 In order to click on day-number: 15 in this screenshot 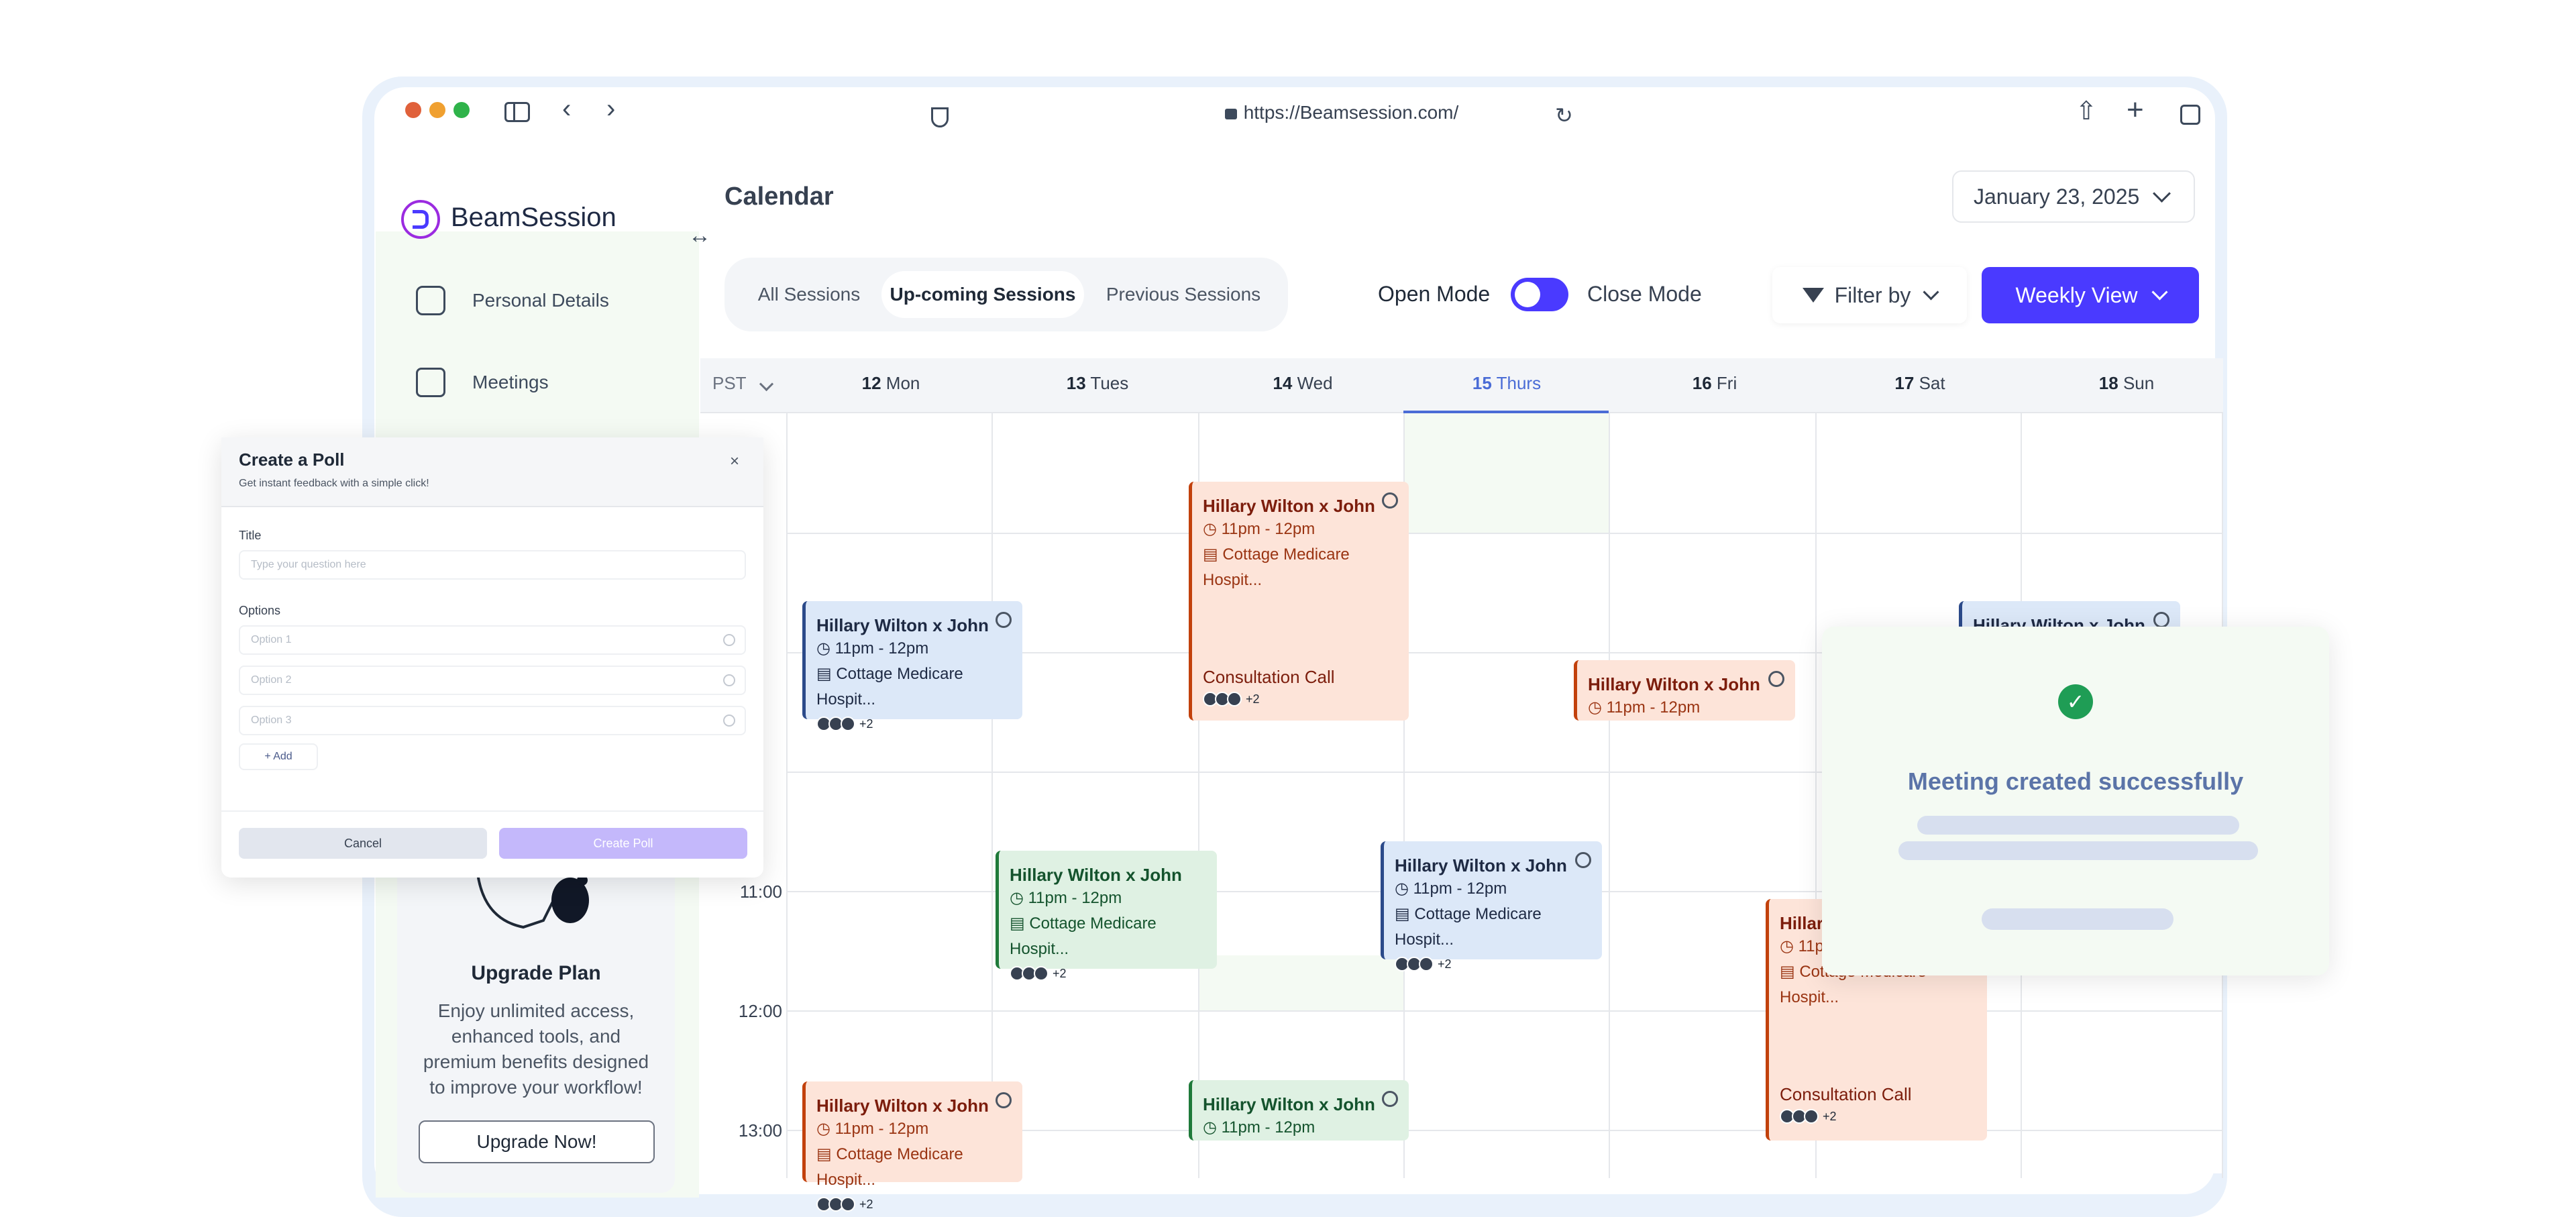, I will do `click(1482, 383)`.